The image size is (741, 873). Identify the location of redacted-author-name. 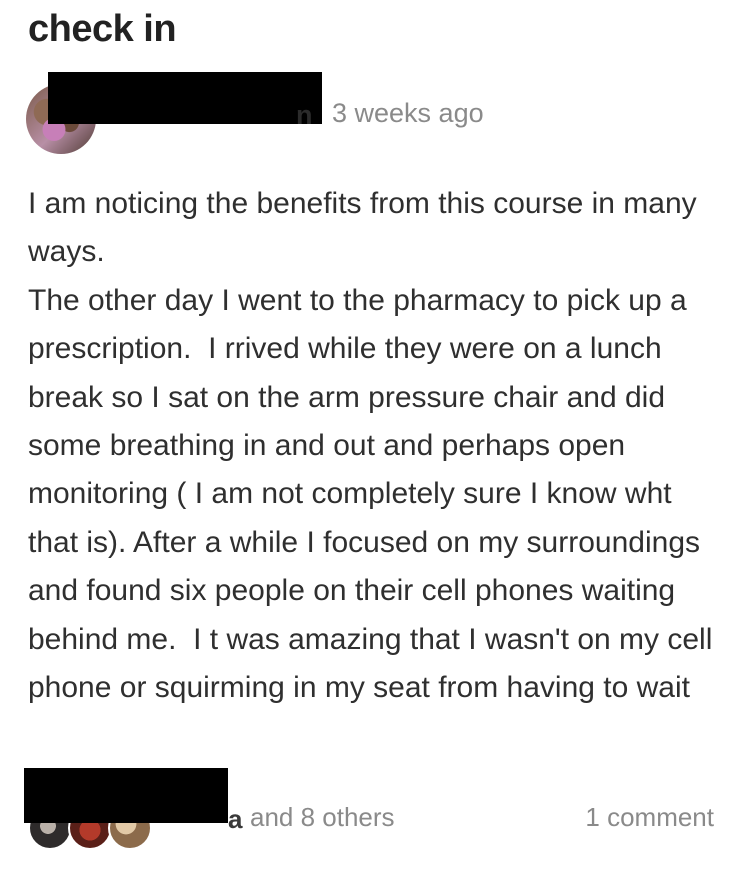
(185, 98).